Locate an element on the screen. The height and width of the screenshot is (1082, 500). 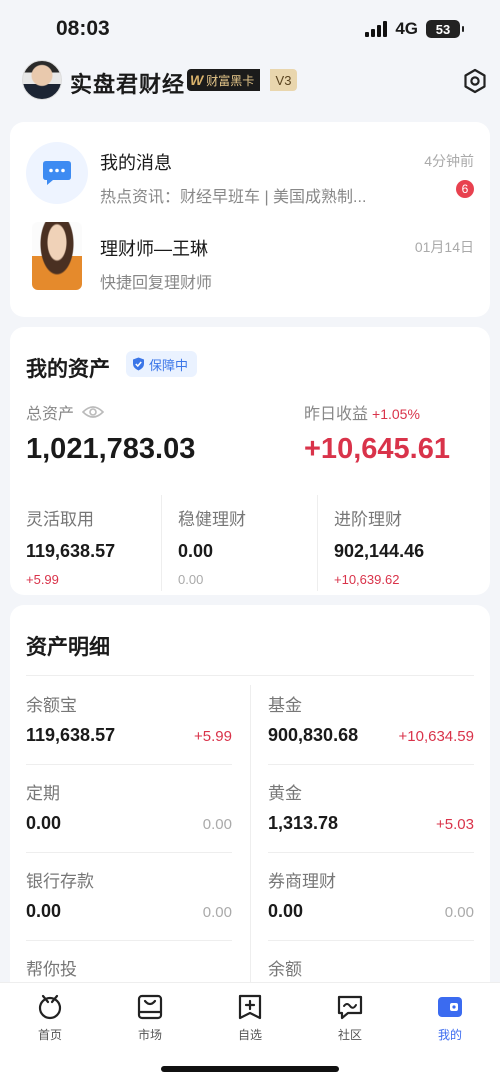
yesterday-earnings-text: 昨日收益 is located at coordinates (336, 414).